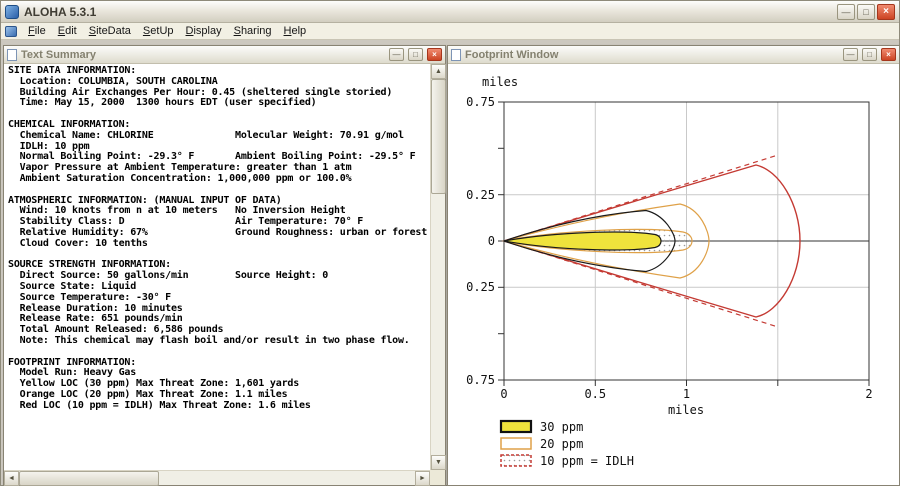  What do you see at coordinates (438, 267) in the screenshot?
I see `vertical-scrollbar: ▲ ▼` at bounding box center [438, 267].